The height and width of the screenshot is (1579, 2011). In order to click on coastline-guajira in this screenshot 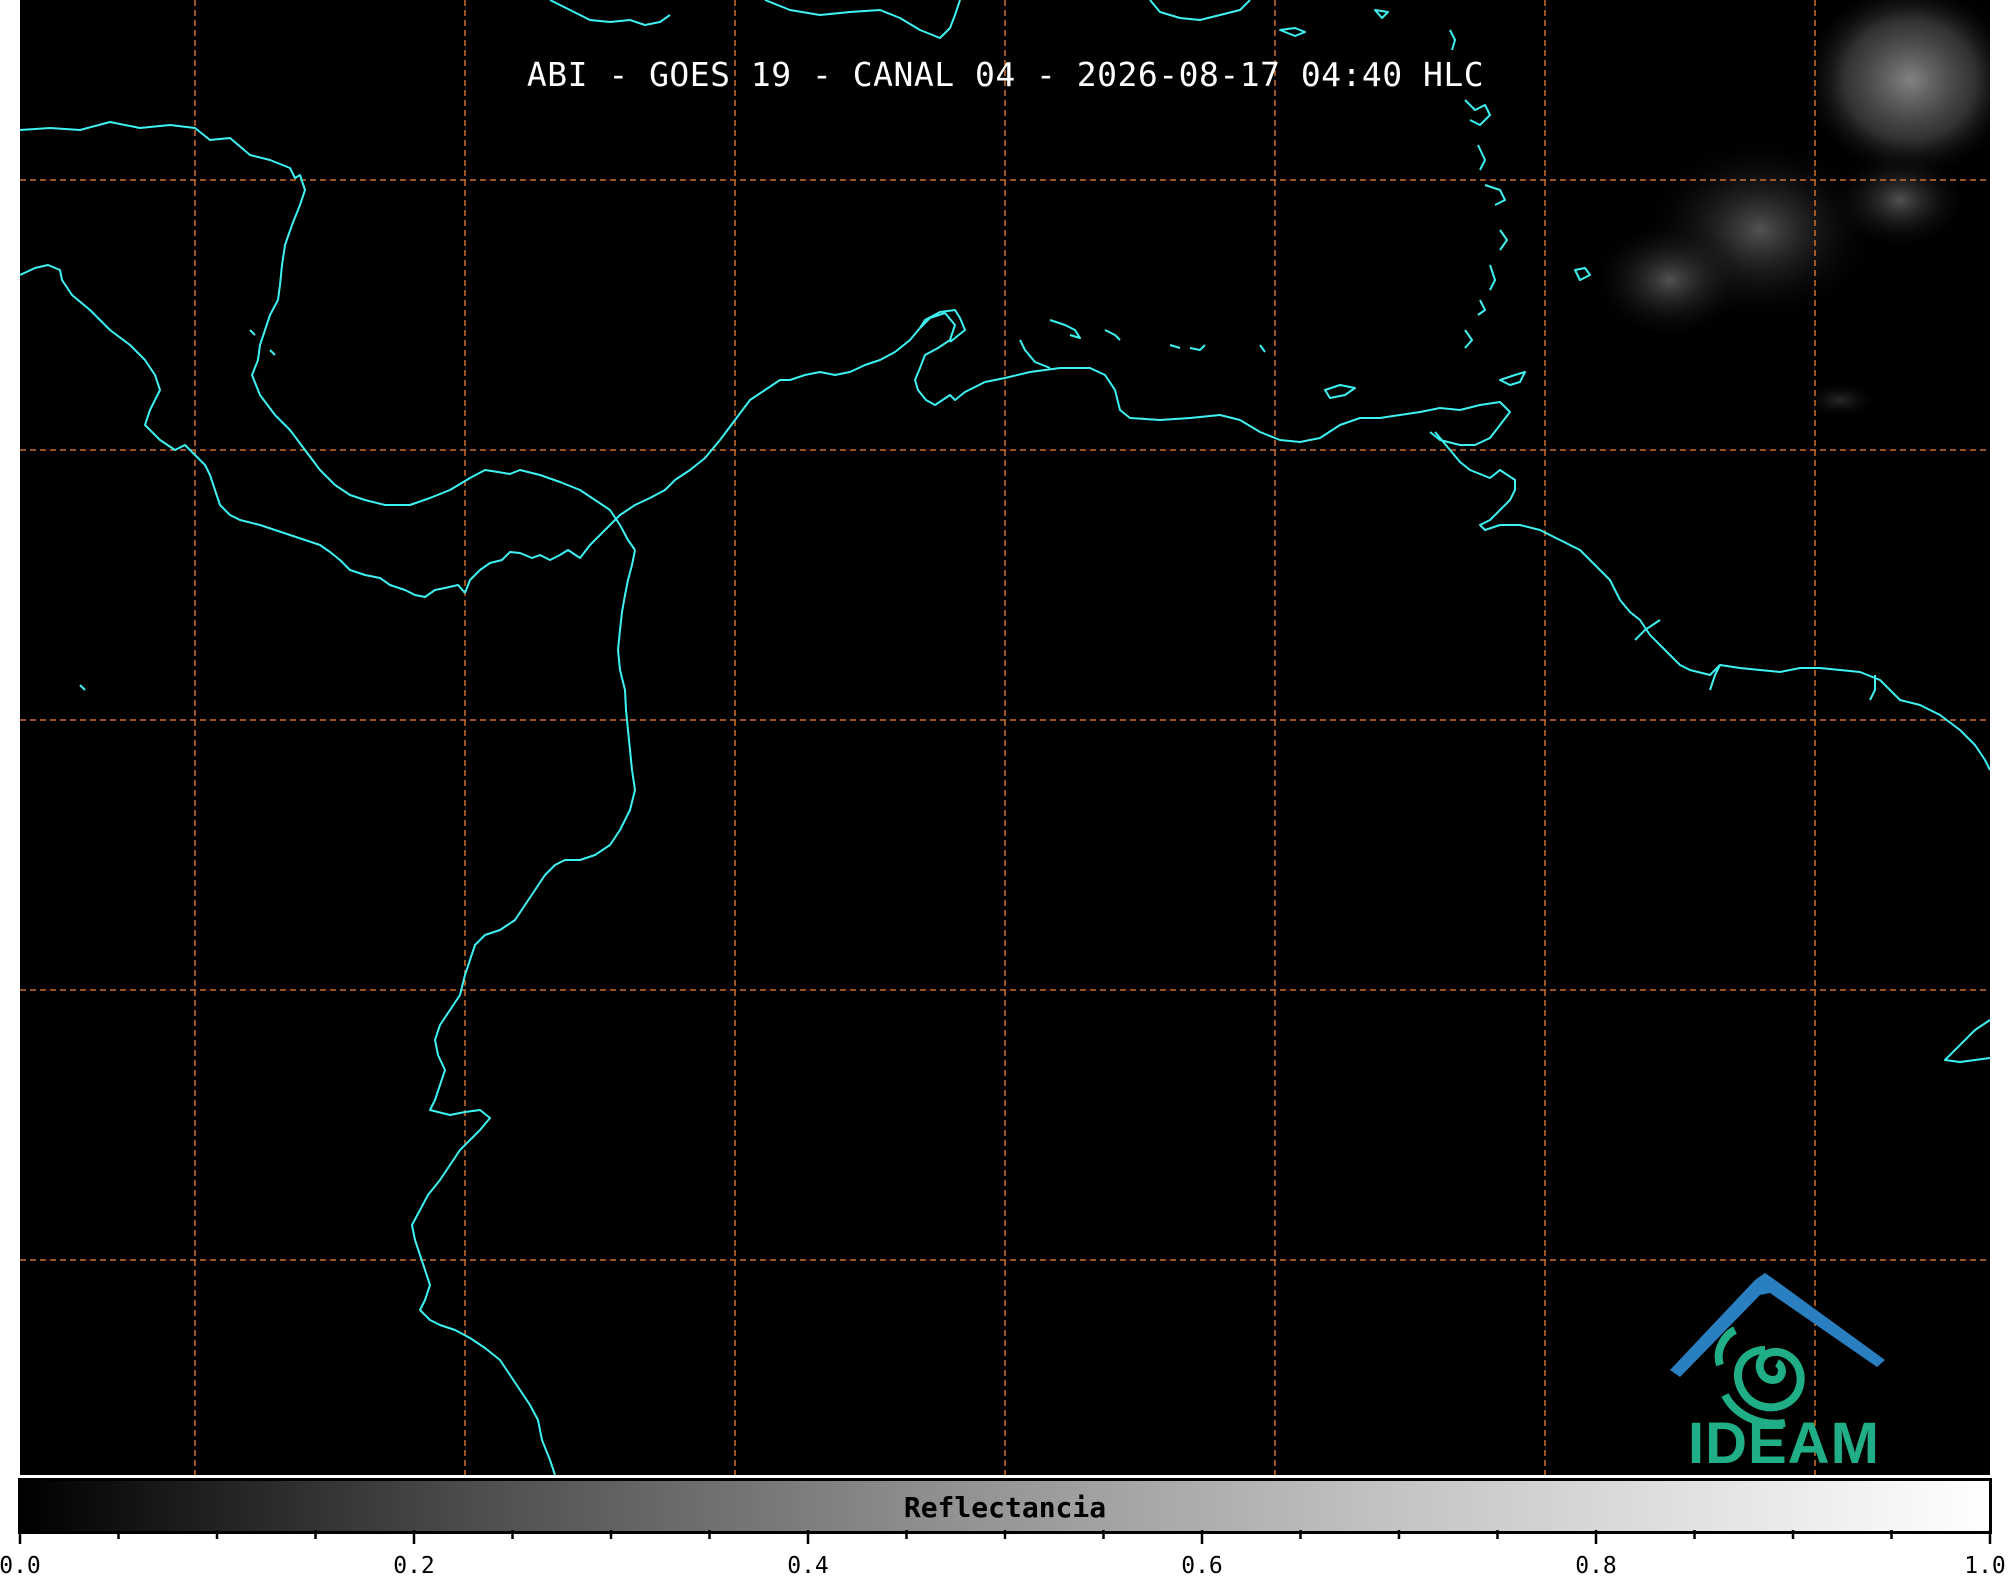, I will do `click(985, 339)`.